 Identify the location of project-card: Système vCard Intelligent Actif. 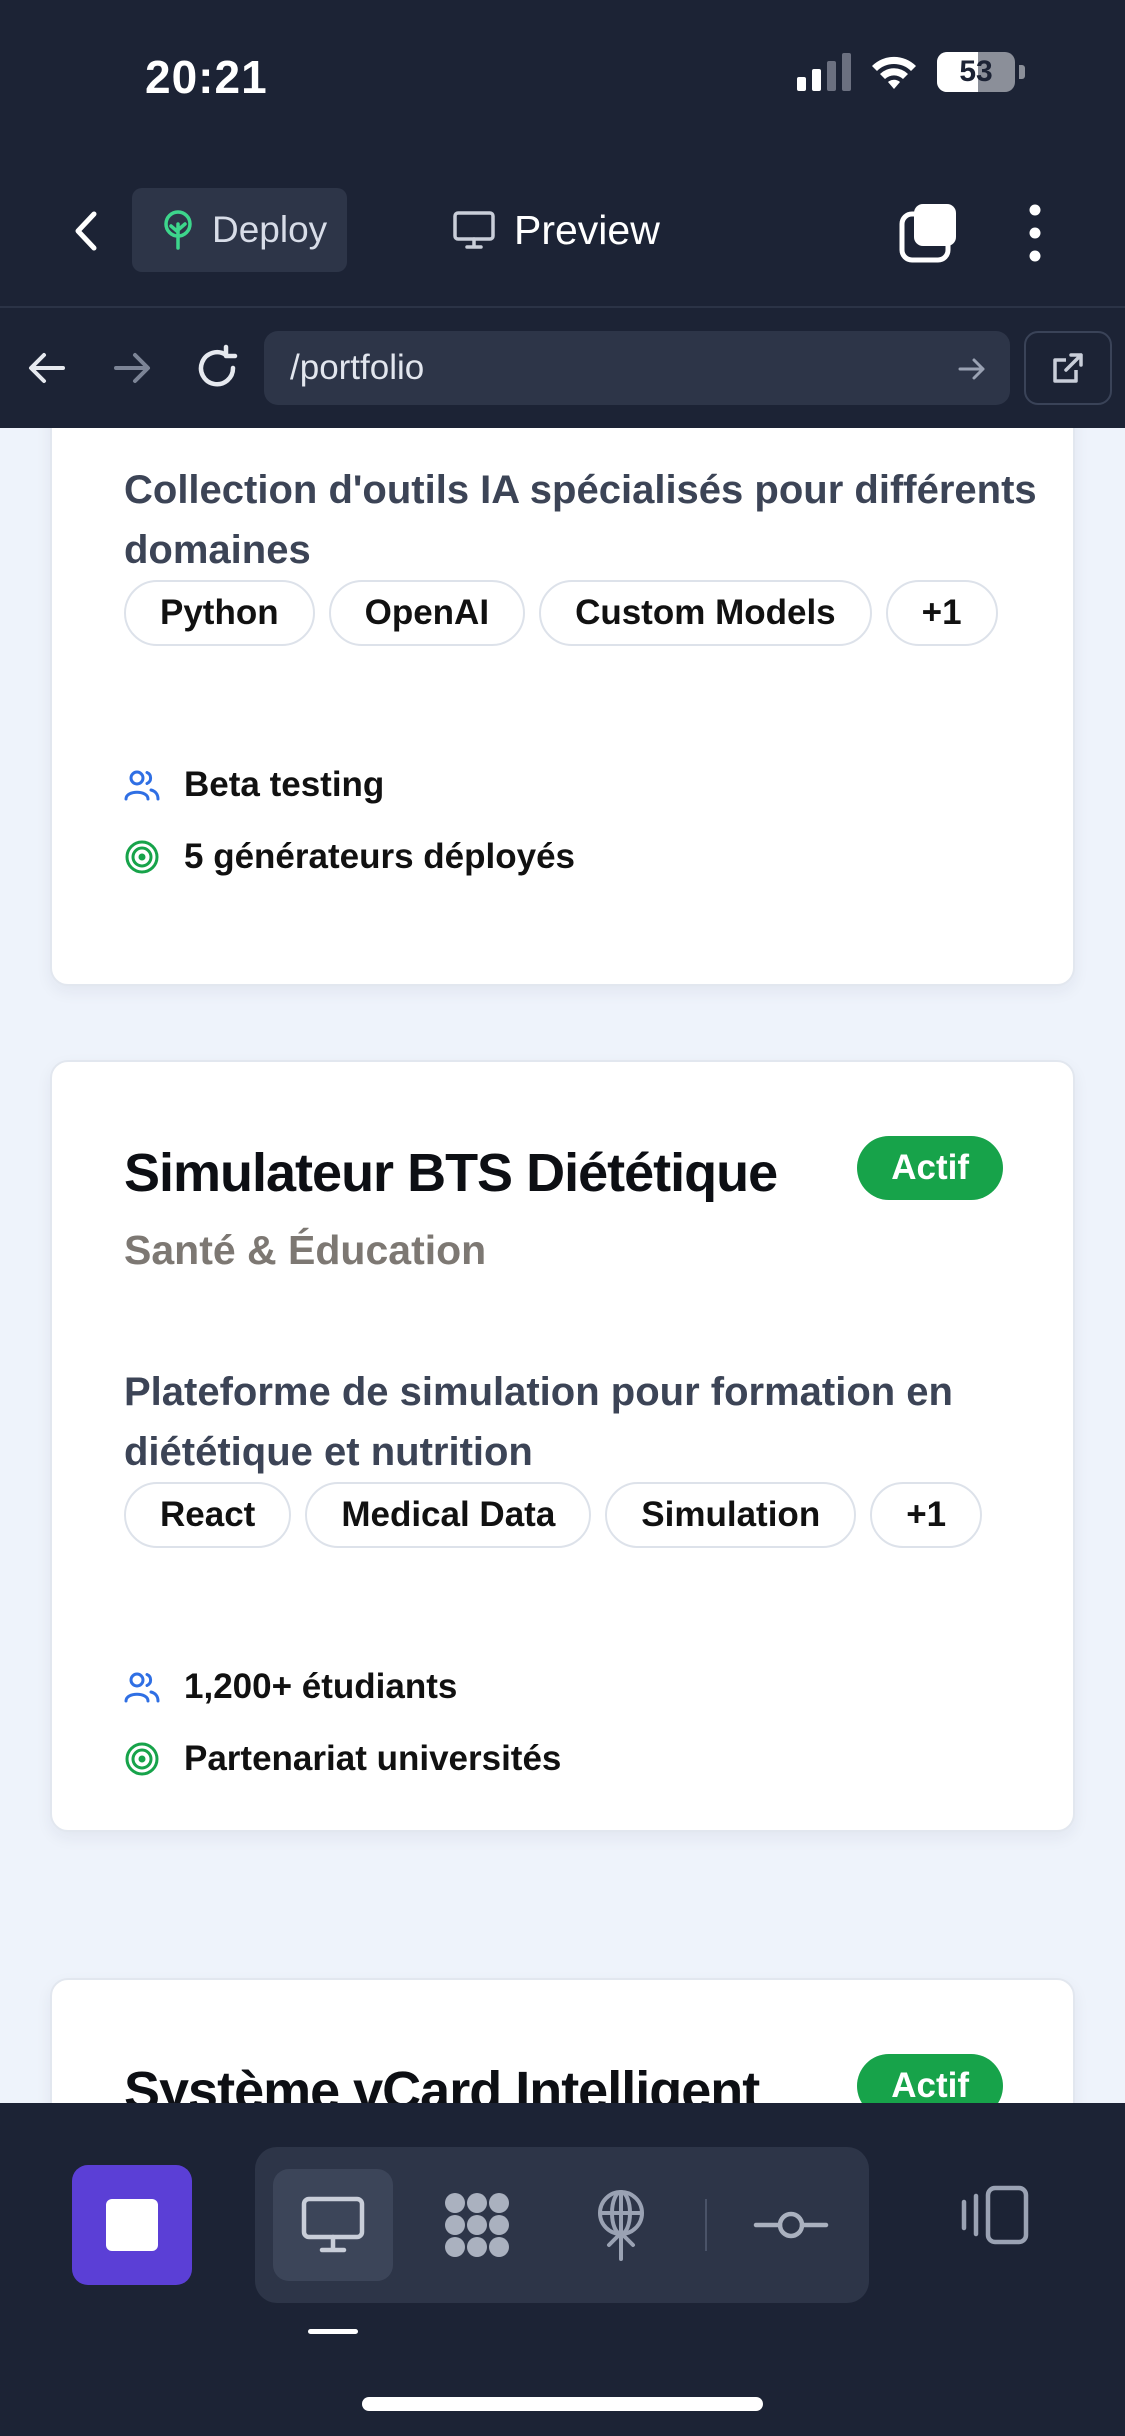
(562, 2040).